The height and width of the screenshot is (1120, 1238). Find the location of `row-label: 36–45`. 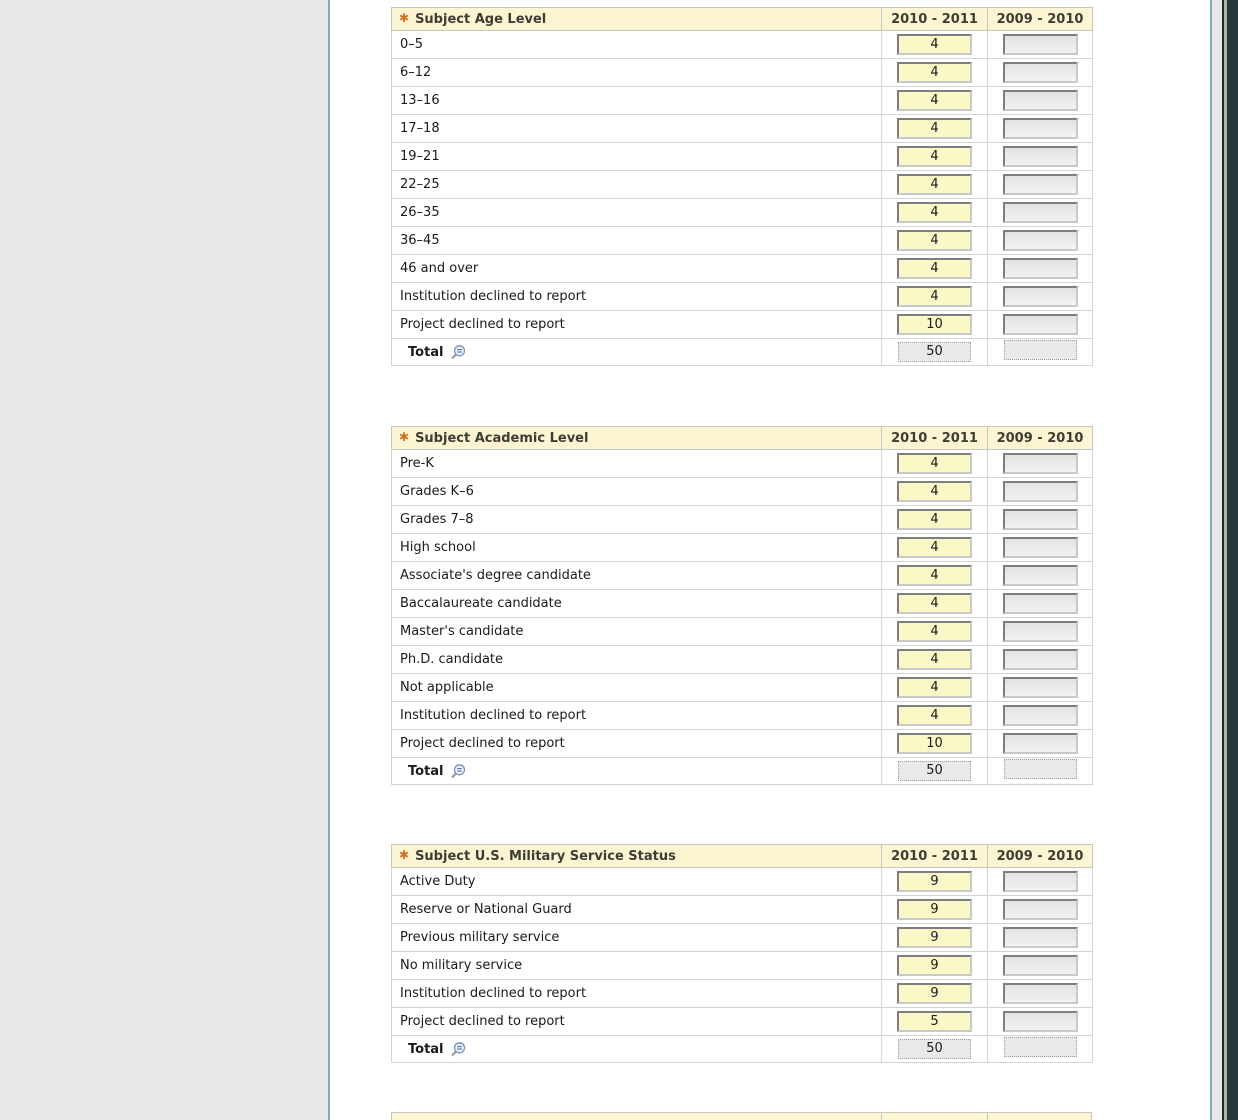

row-label: 36–45 is located at coordinates (636, 240).